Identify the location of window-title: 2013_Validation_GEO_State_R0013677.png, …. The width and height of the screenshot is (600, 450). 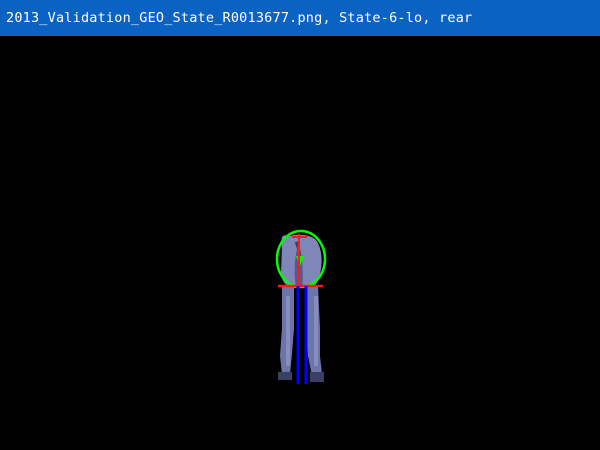
(239, 18).